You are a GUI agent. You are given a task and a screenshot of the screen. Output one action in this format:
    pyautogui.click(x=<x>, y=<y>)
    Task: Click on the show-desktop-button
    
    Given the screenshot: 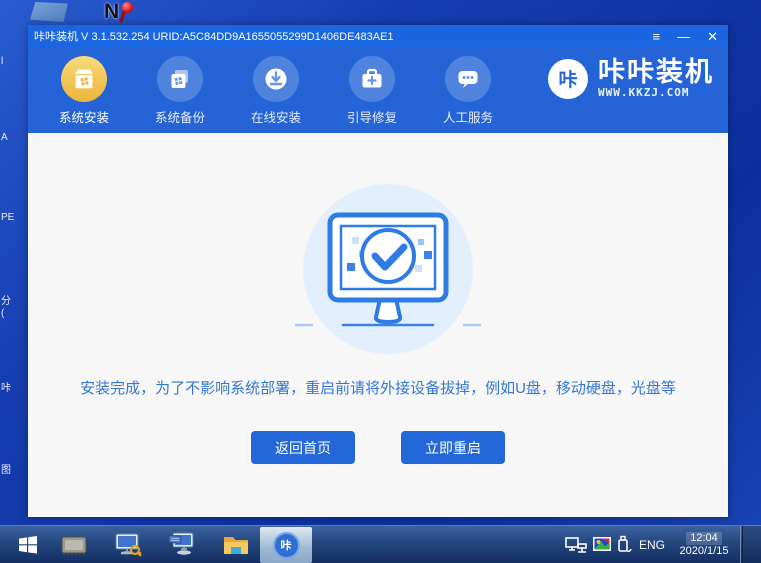 What is the action you would take?
    pyautogui.click(x=751, y=544)
    